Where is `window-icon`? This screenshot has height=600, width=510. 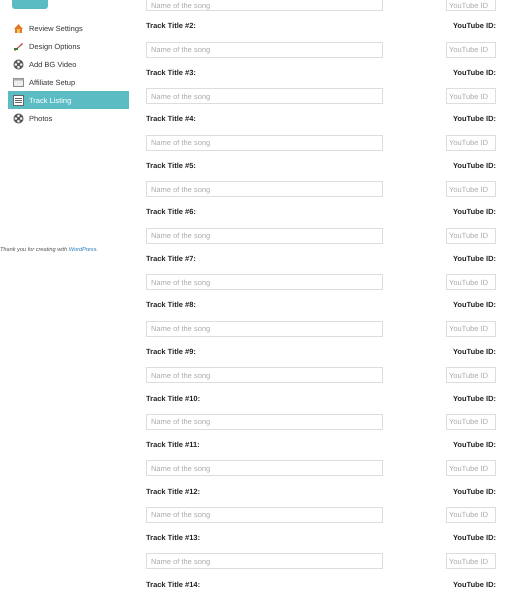
window-icon is located at coordinates (18, 82).